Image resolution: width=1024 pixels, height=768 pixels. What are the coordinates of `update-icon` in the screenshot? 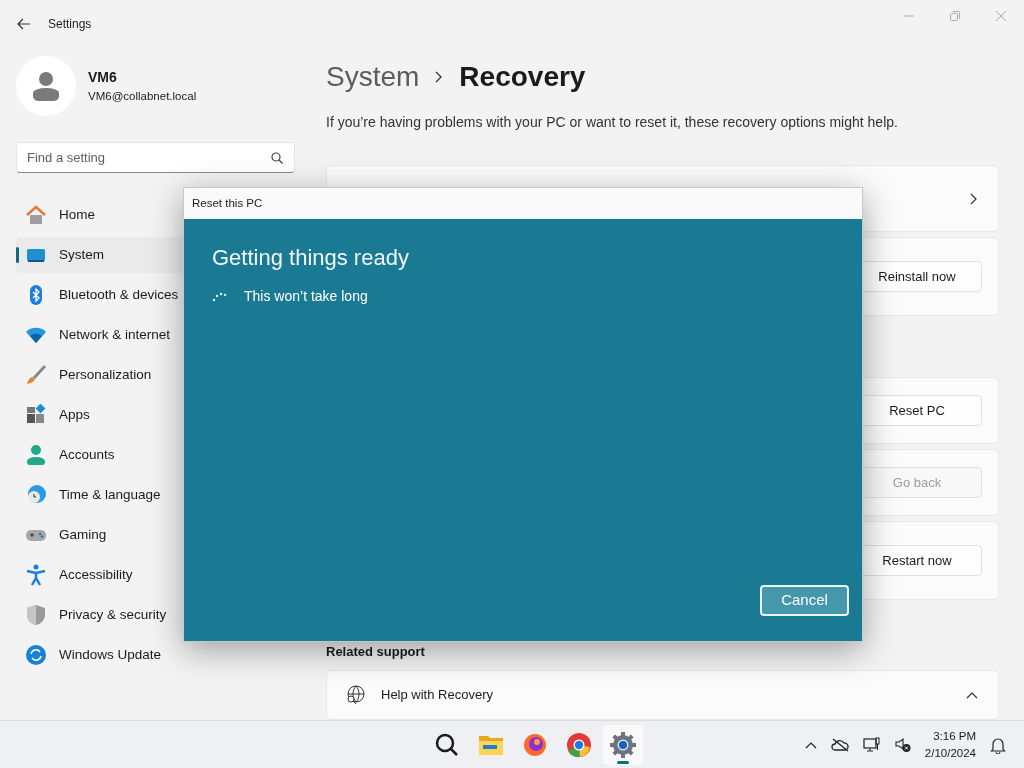 It's located at (36, 655).